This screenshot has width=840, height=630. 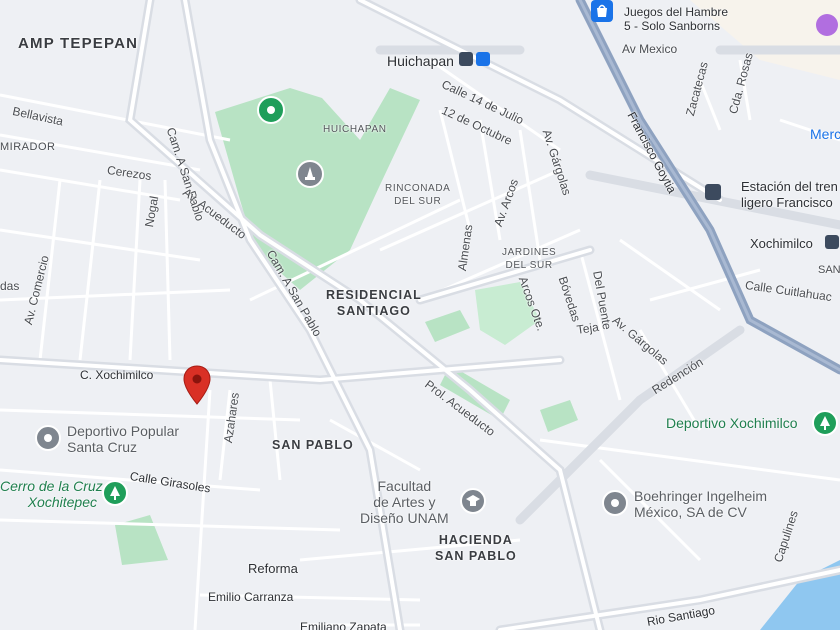 I want to click on street-mirador: MIRADOR, so click(x=28, y=147).